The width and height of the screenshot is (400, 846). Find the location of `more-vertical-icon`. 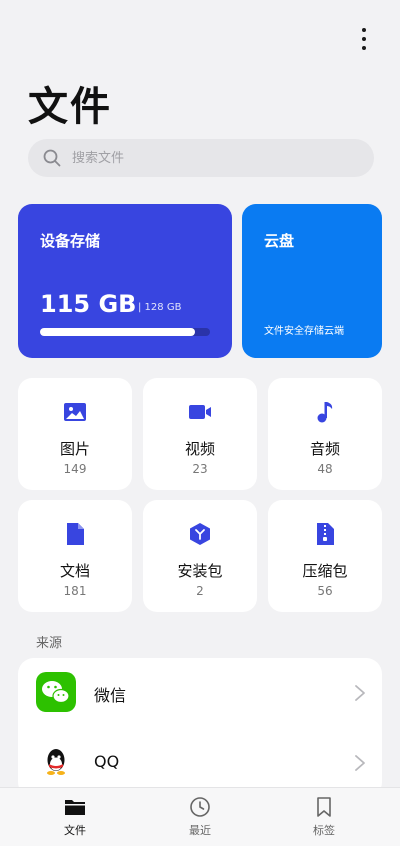

more-vertical-icon is located at coordinates (364, 30).